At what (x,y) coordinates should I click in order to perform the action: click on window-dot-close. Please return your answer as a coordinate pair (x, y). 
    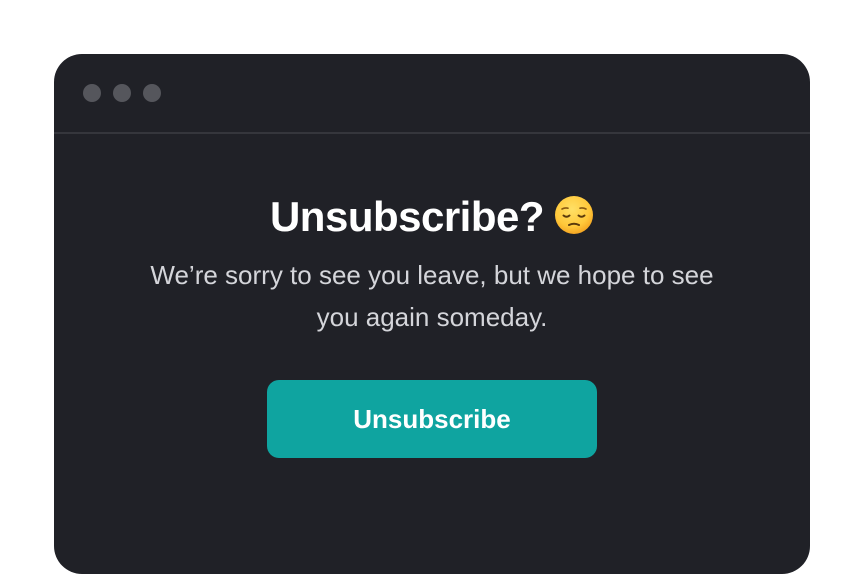
    Looking at the image, I should click on (92, 93).